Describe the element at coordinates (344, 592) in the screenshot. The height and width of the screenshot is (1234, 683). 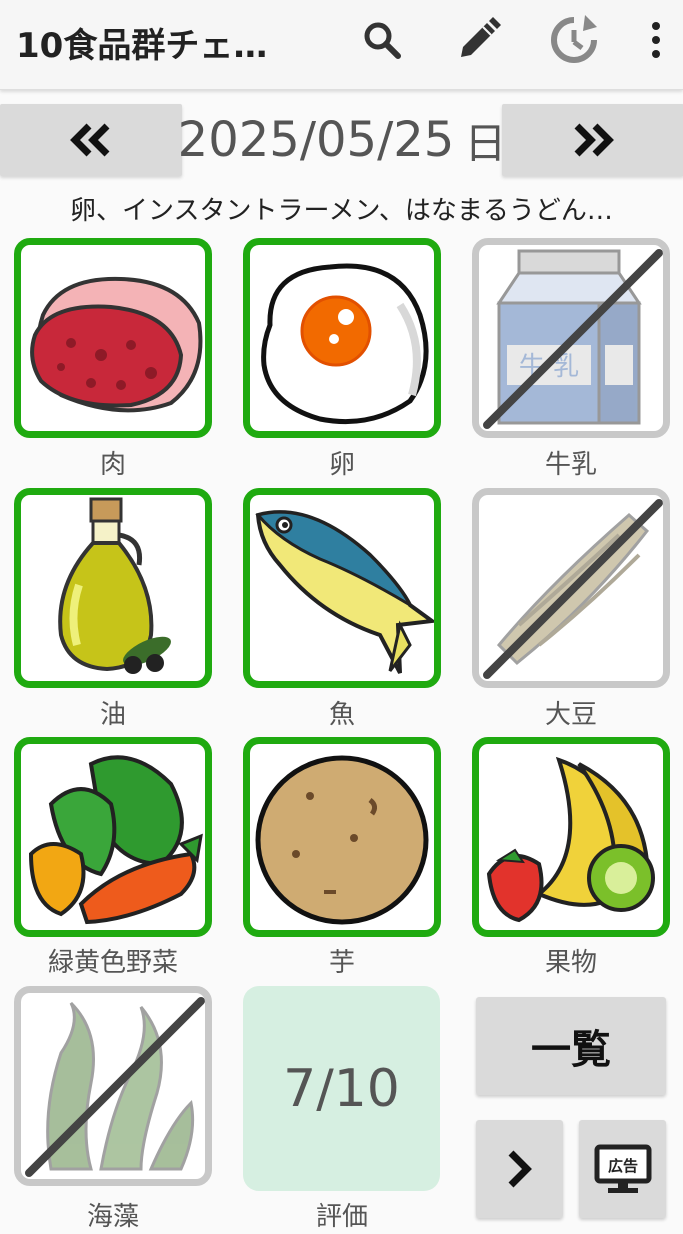
I see `fish-icon` at that location.